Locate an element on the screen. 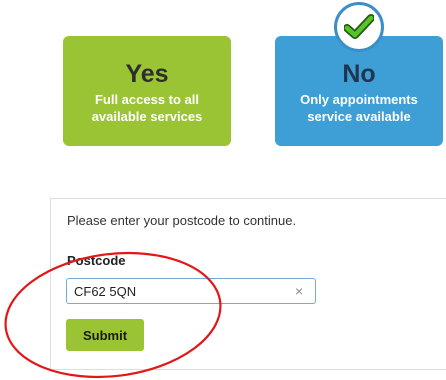 The image size is (446, 380). option-title-no: No is located at coordinates (359, 74).